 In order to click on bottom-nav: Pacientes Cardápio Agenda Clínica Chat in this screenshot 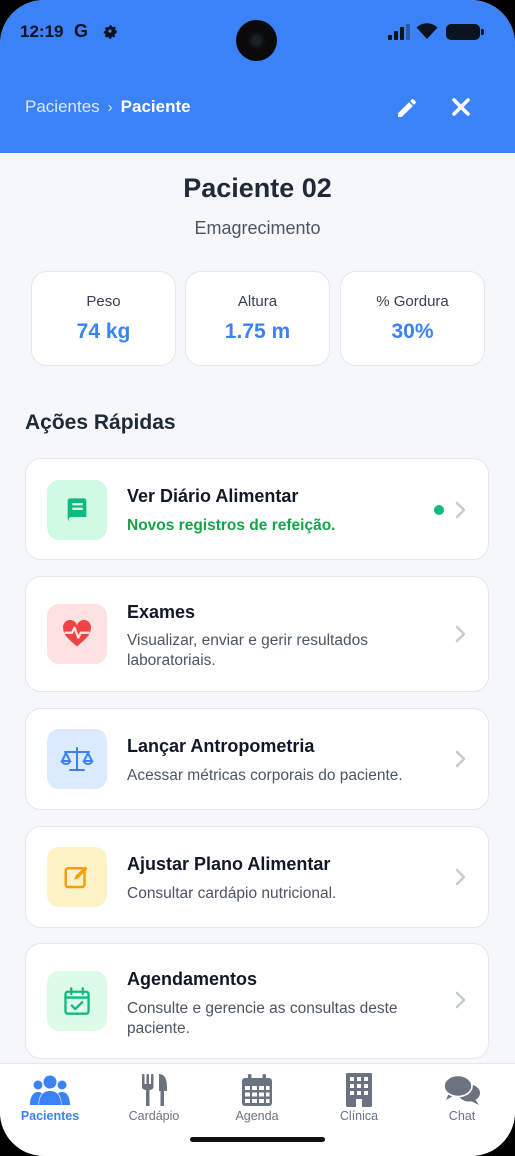, I will do `click(257, 1109)`.